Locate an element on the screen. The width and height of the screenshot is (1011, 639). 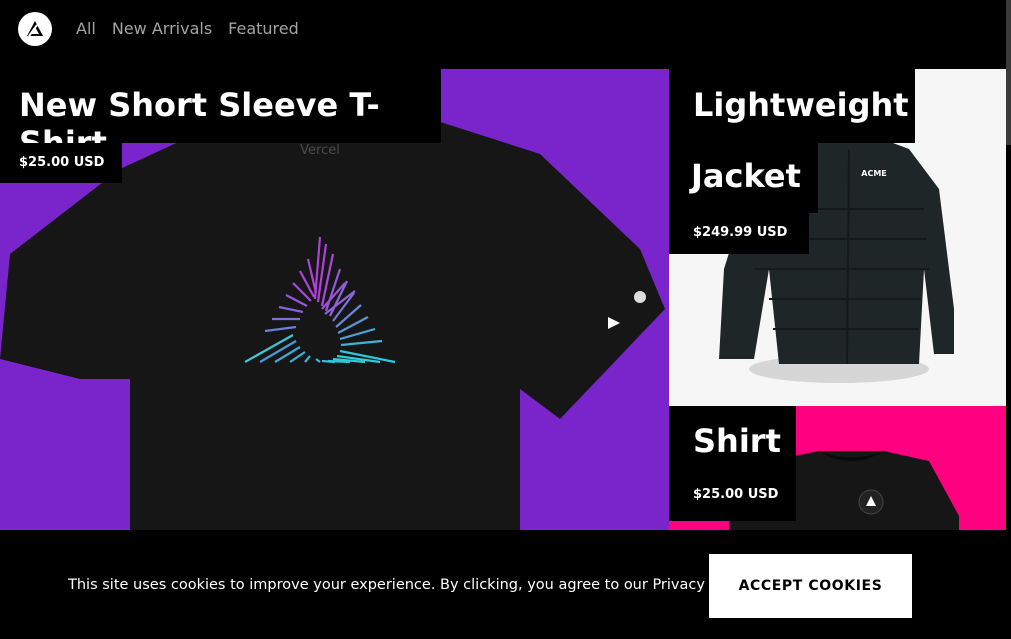
product-price-jacket: $249.99 USD is located at coordinates (739, 233).